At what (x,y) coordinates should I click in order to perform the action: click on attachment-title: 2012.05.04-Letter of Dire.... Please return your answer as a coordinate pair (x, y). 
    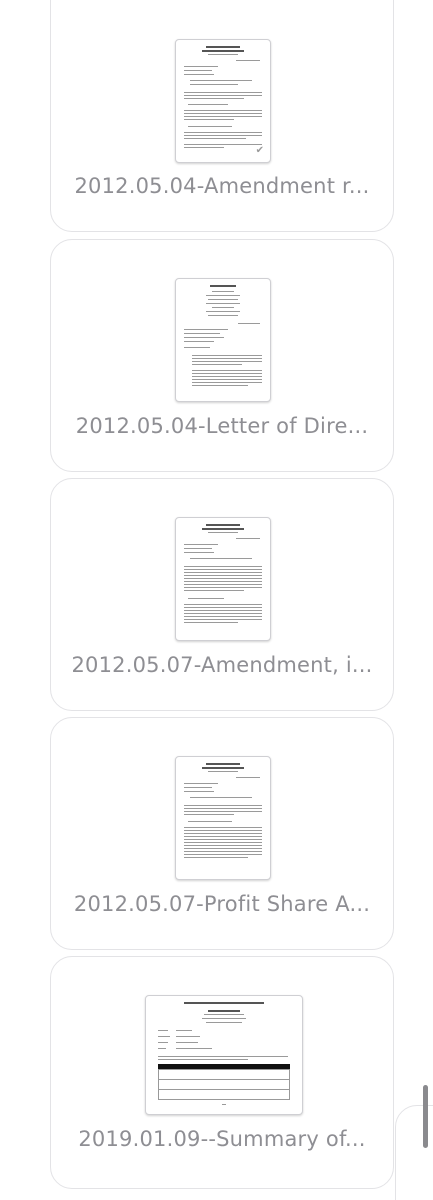
    Looking at the image, I should click on (222, 426).